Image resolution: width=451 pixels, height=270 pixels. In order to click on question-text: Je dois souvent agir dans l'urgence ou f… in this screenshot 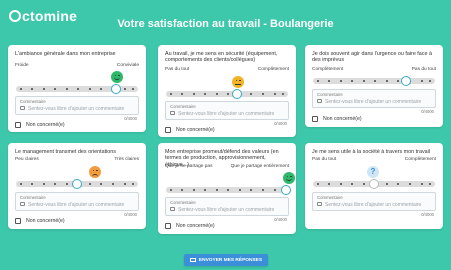, I will do `click(372, 57)`.